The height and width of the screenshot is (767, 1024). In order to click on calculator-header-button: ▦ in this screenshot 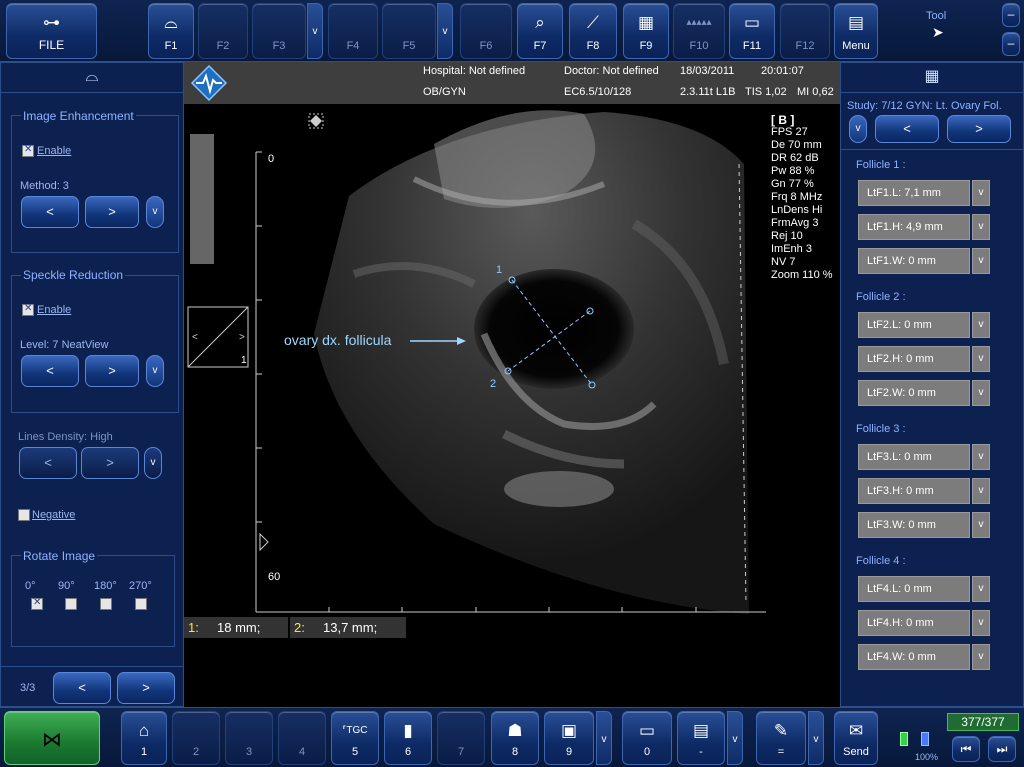, I will do `click(932, 78)`.